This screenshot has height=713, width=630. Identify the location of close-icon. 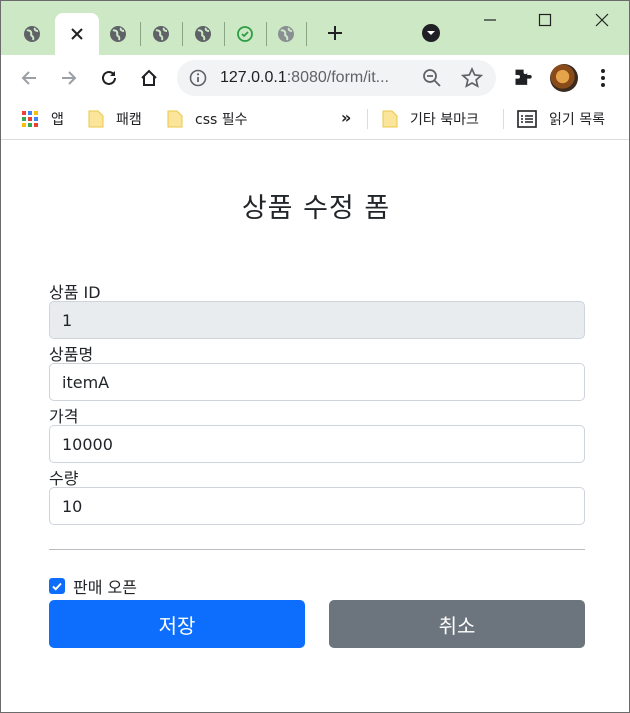
(77, 34).